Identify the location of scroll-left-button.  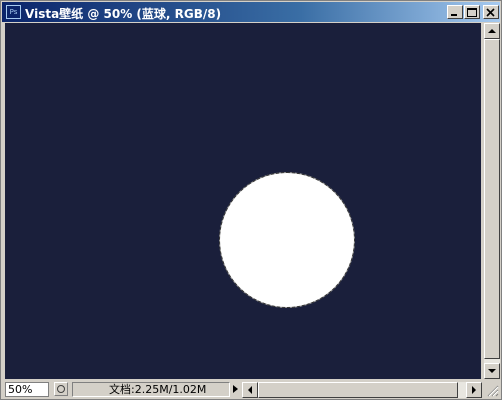
(250, 390).